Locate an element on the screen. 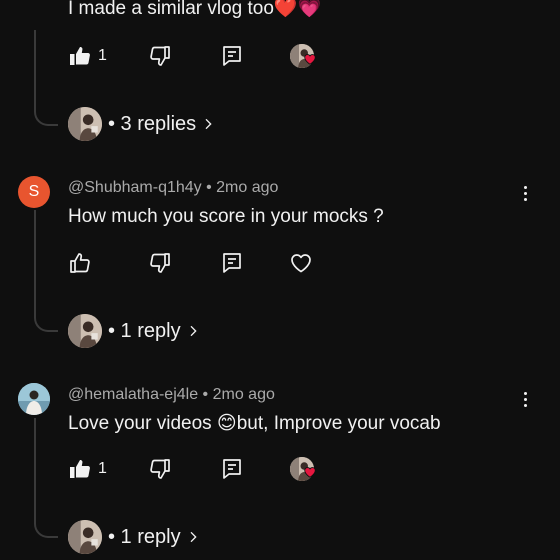 The image size is (560, 560). comment-text: I made a similar vlog too❤️💗 is located at coordinates (195, 9).